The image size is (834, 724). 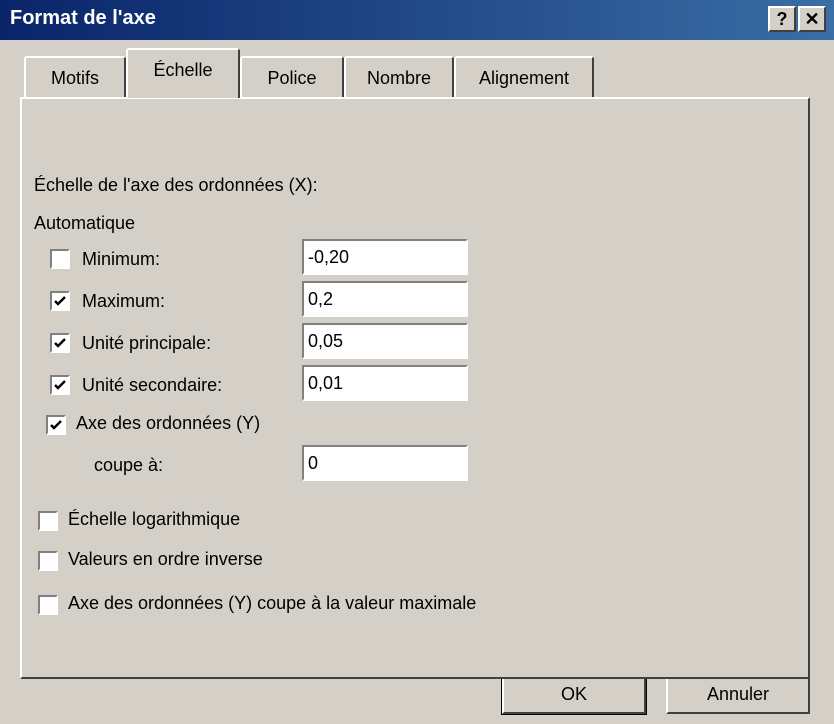 I want to click on reverse-order-label: Valeurs en ordre inverse, so click(x=165, y=559).